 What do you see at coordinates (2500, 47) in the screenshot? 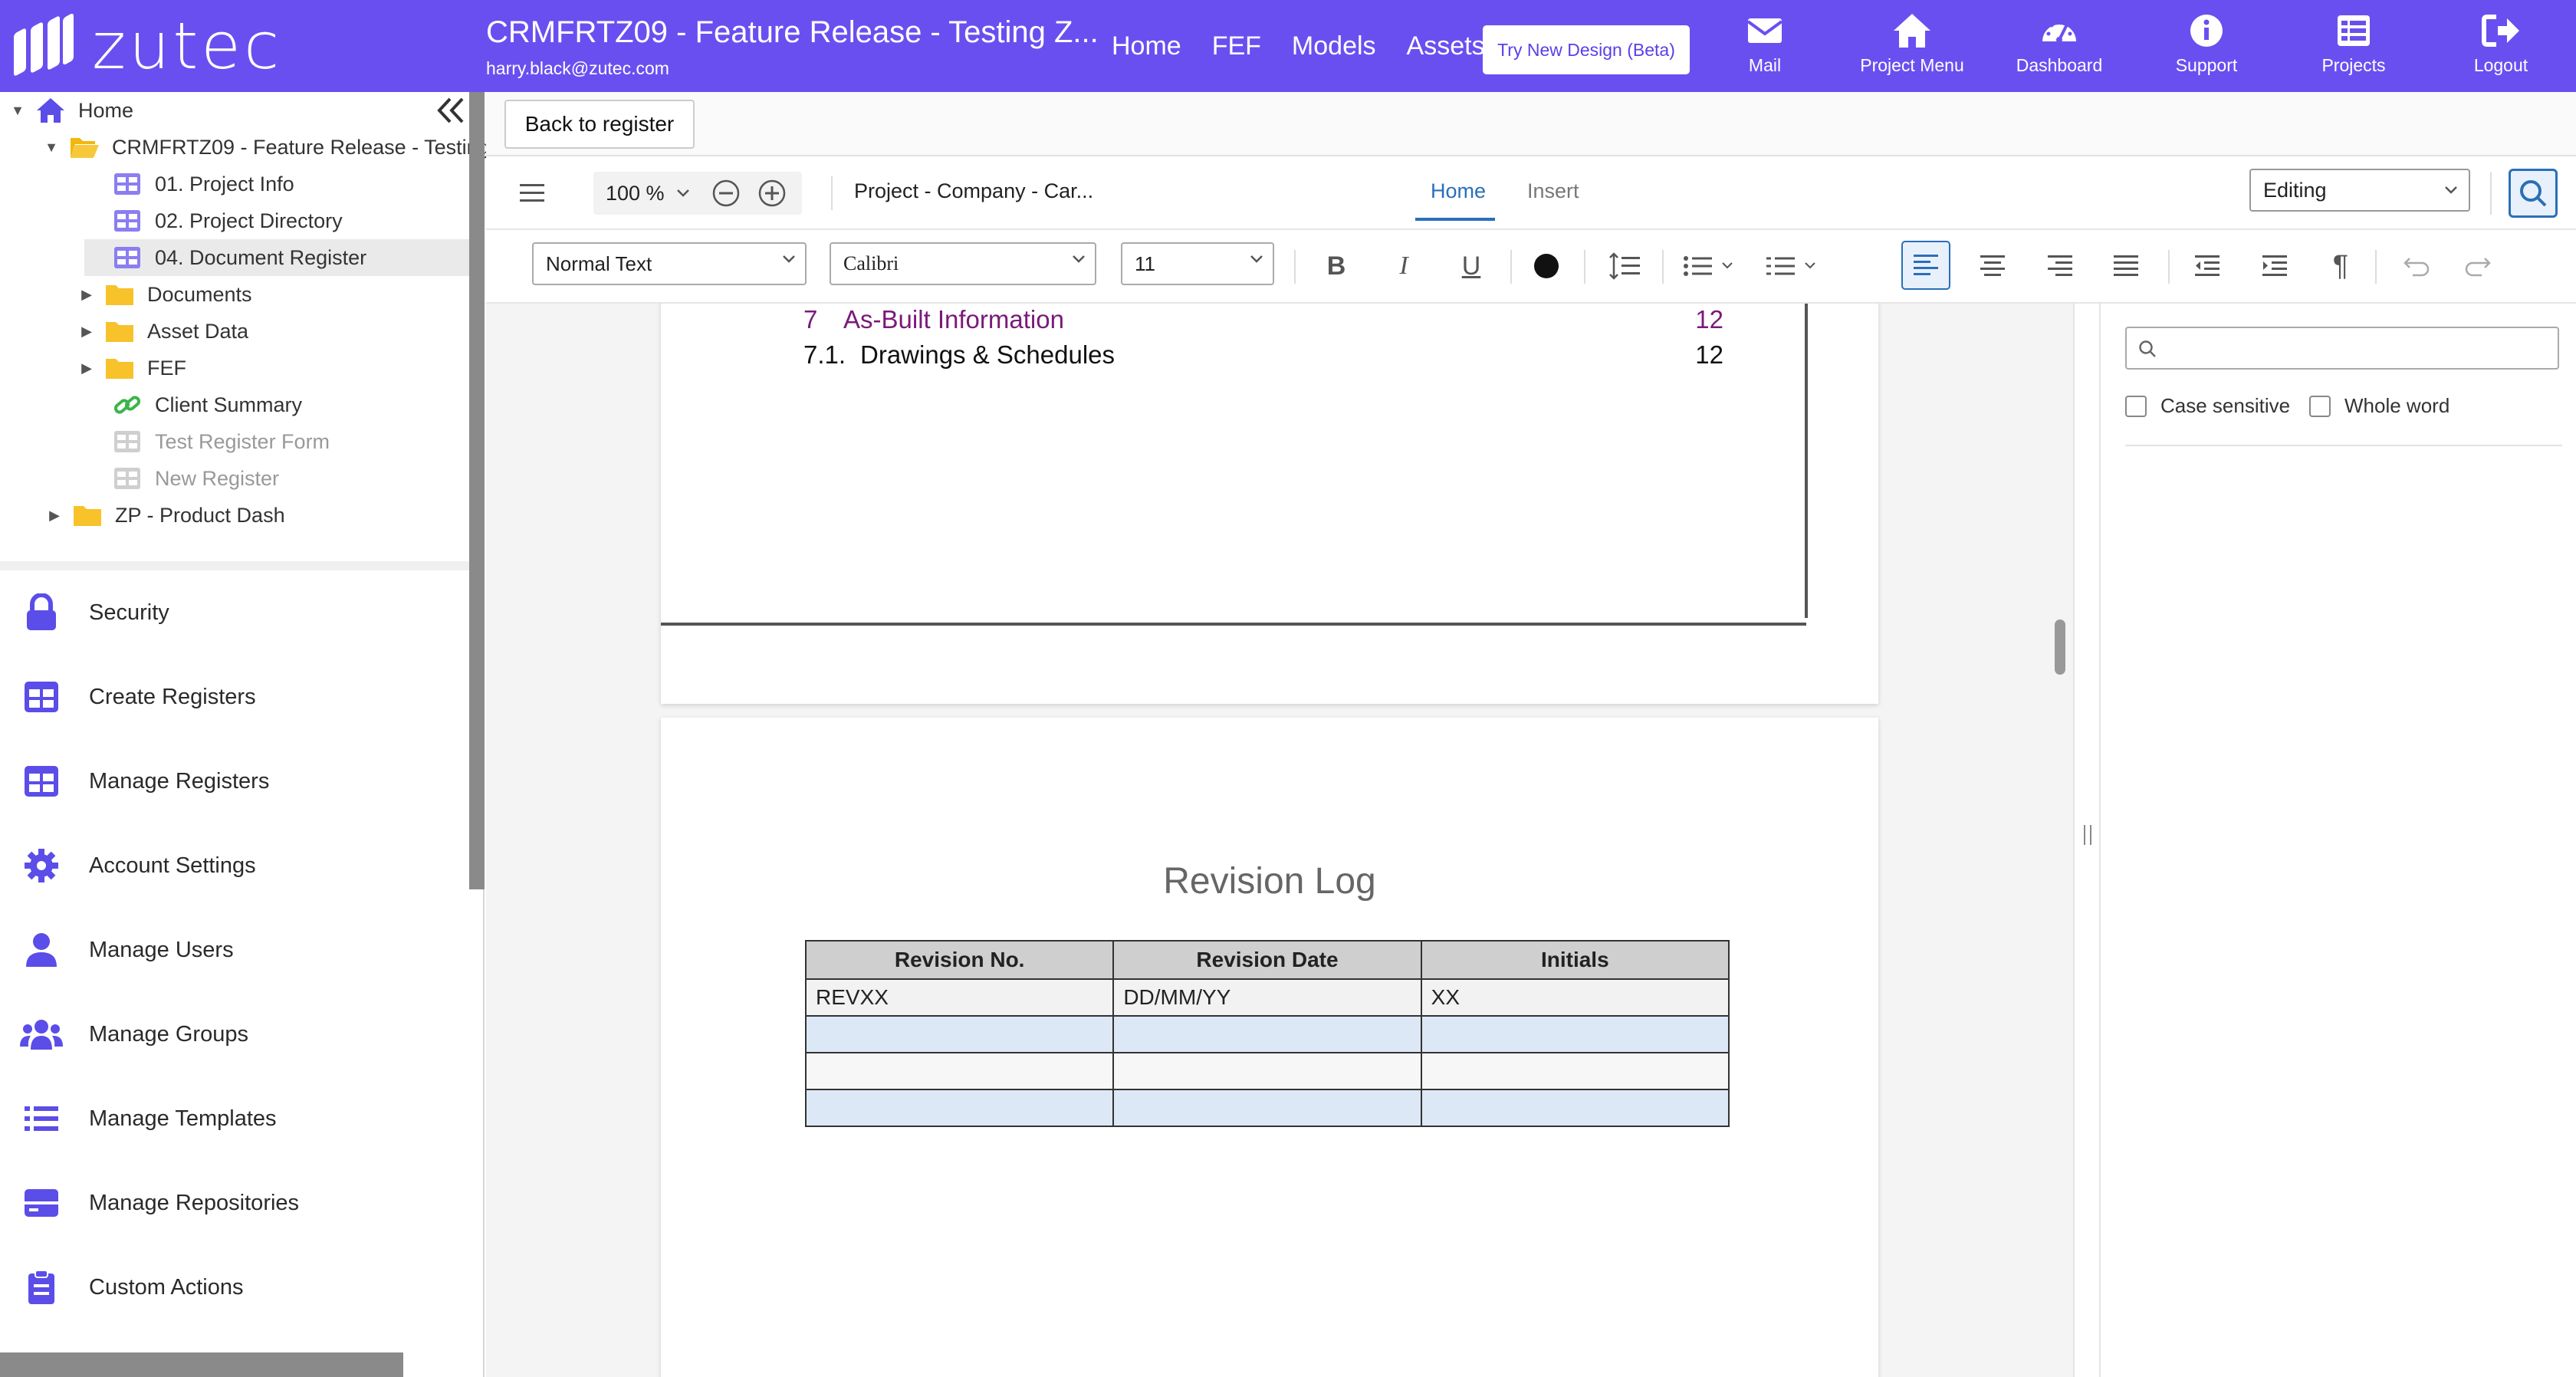
I see `logout-button: Logout` at bounding box center [2500, 47].